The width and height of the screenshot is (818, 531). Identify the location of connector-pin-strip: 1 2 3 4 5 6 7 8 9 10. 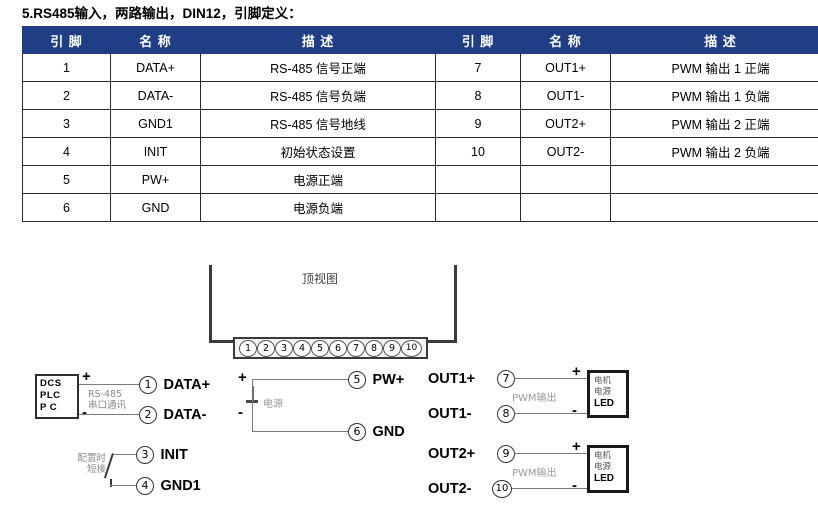
(330, 348).